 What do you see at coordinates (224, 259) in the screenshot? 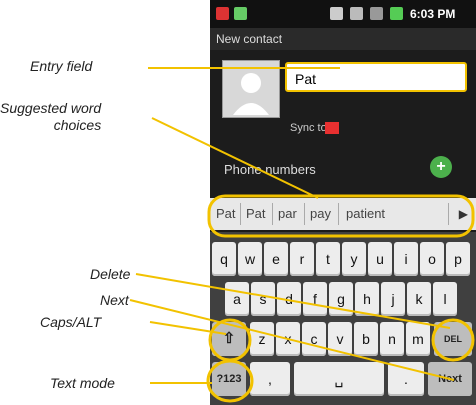
I see `key-q: q` at bounding box center [224, 259].